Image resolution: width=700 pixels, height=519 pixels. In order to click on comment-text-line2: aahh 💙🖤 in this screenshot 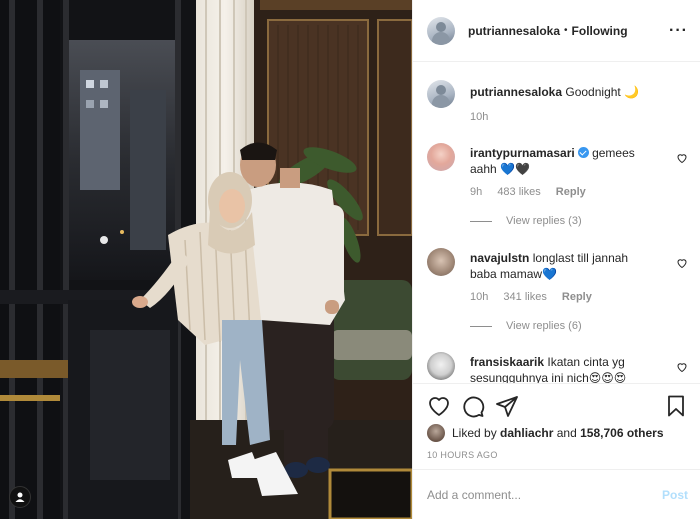, I will do `click(500, 169)`.